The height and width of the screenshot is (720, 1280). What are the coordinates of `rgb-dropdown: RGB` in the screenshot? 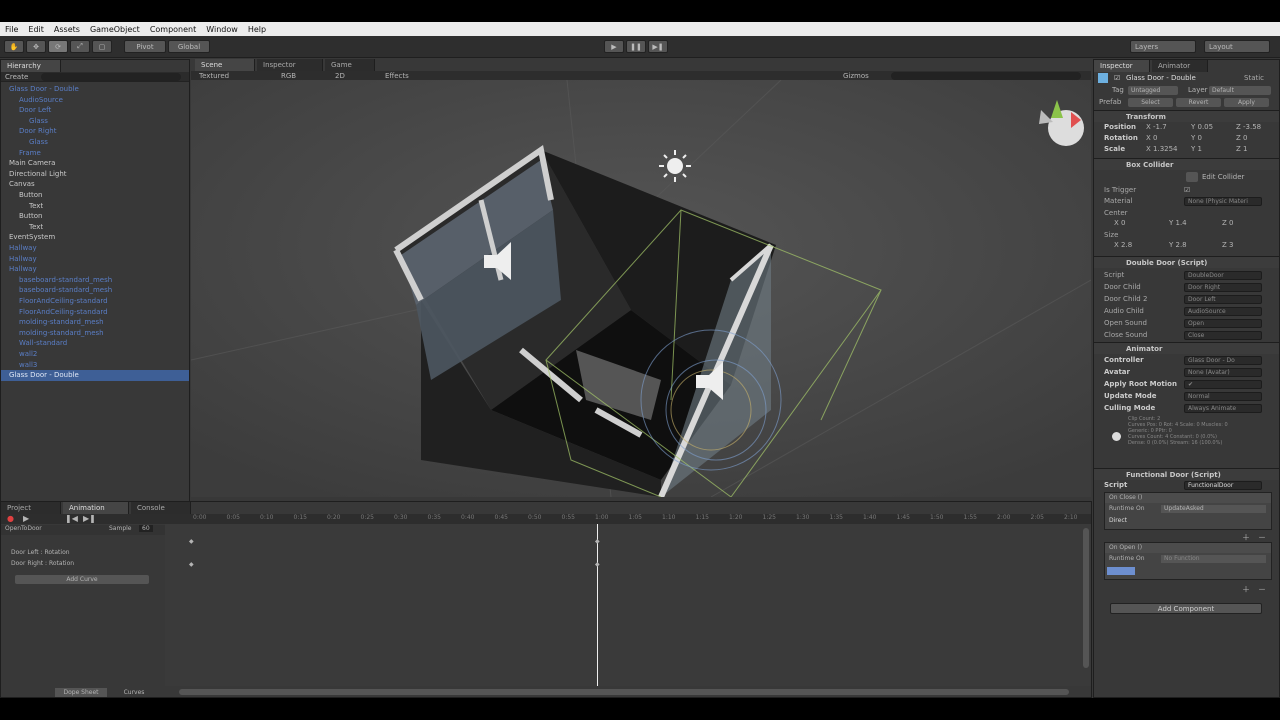 It's located at (288, 76).